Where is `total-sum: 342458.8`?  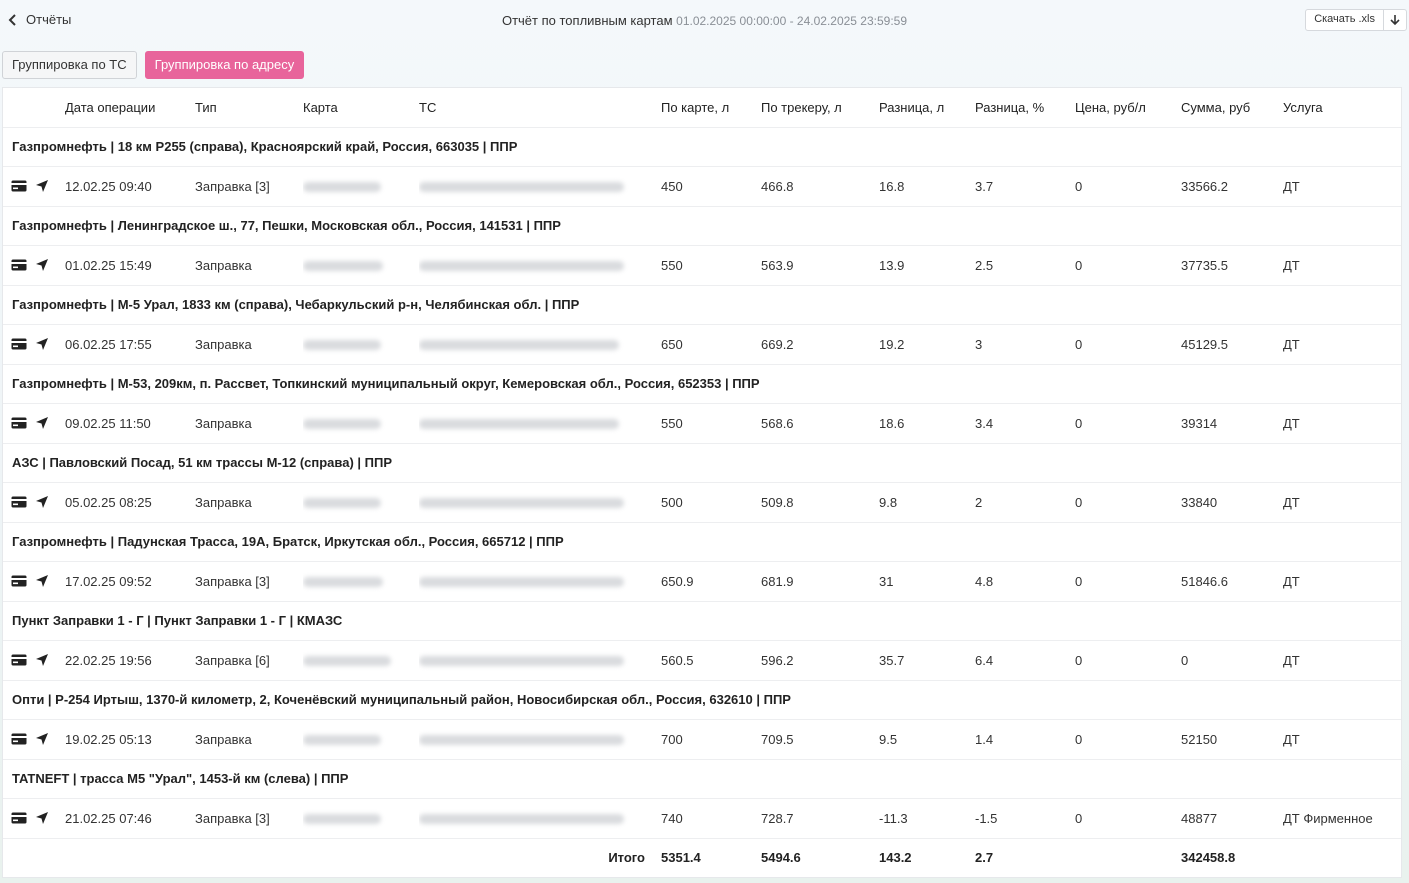 total-sum: 342458.8 is located at coordinates (1232, 857).